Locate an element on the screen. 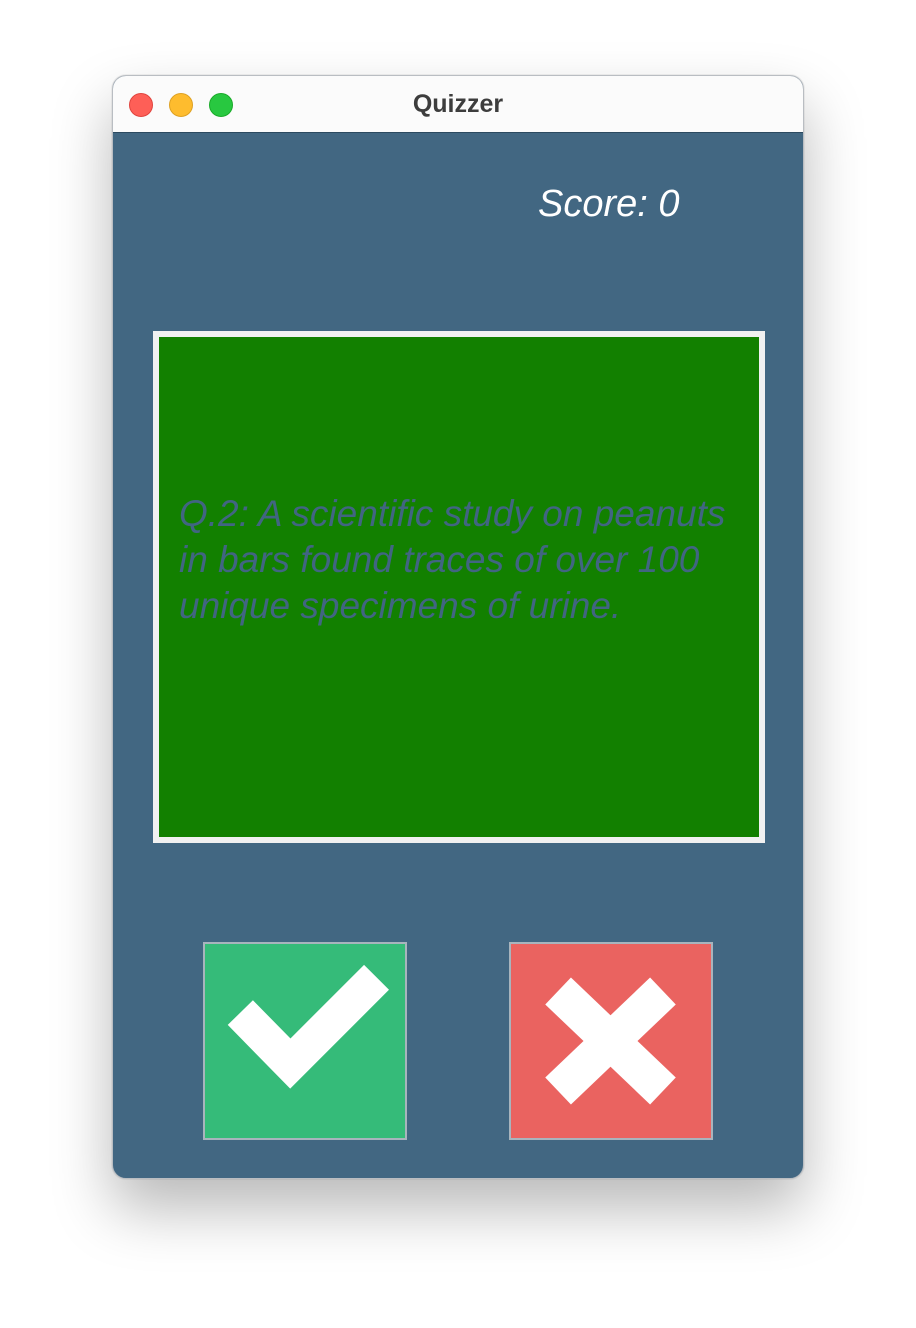 The width and height of the screenshot is (916, 1328). false-button is located at coordinates (611, 1041).